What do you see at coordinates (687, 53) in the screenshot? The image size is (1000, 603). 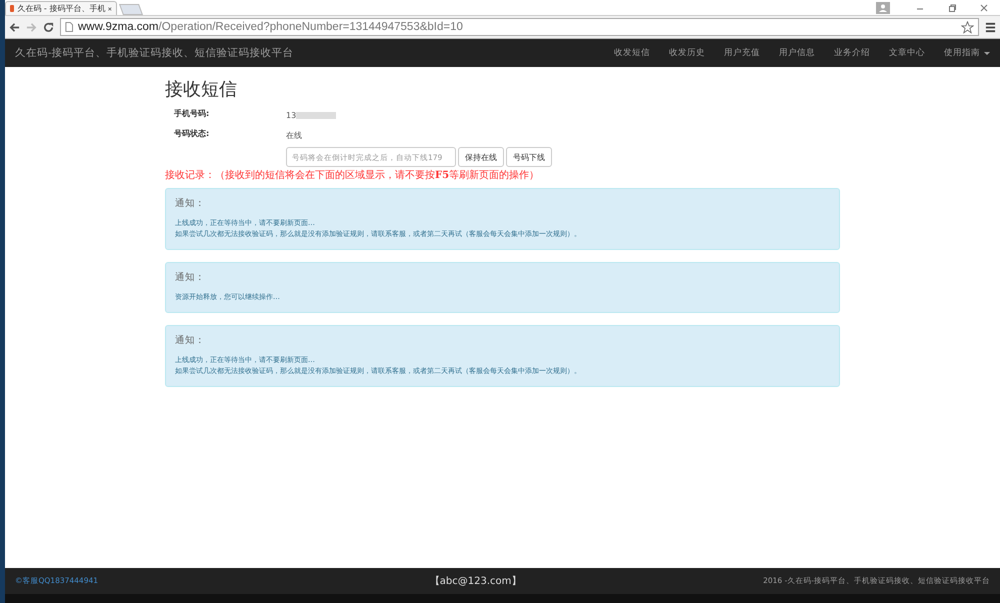 I see `nav-link: 收发历史` at bounding box center [687, 53].